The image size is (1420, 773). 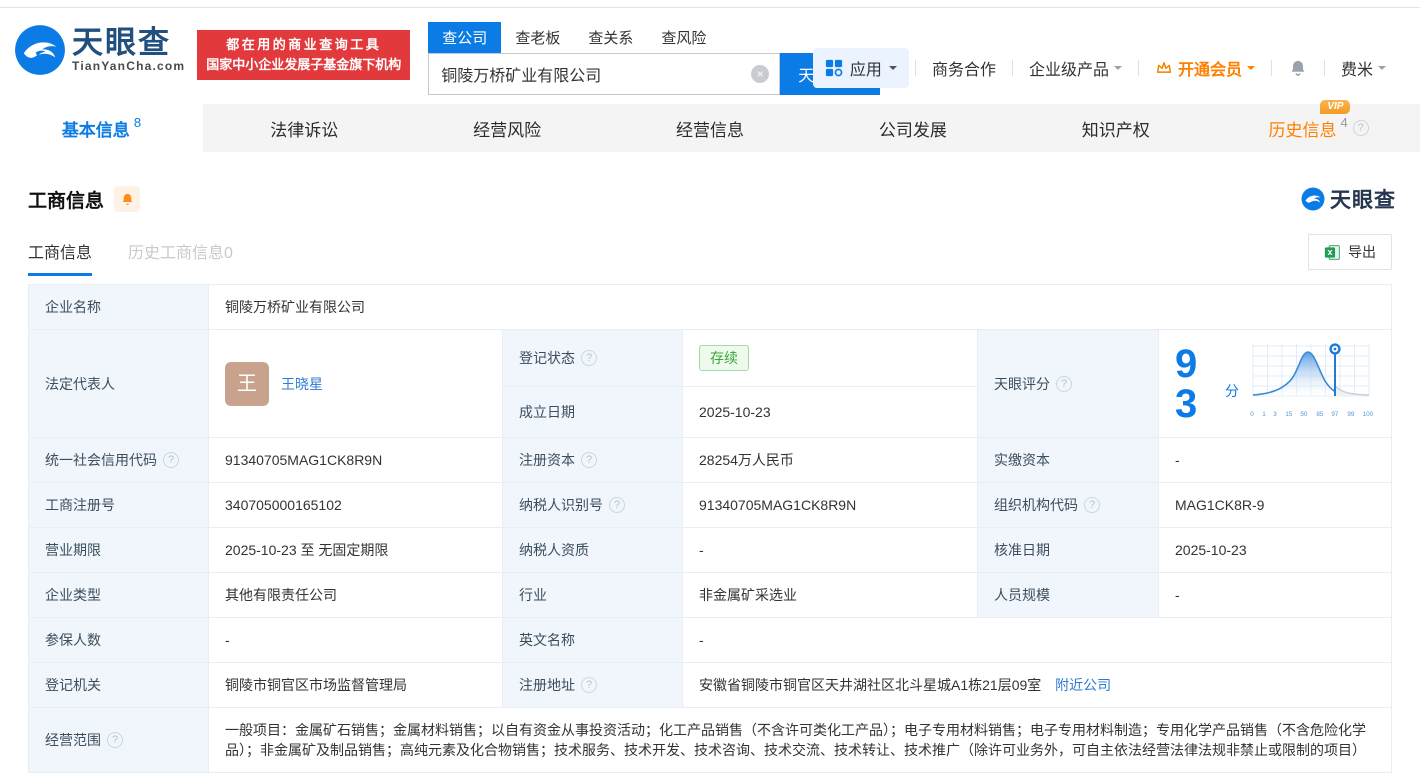 I want to click on field-label: 统一社会信用代码, so click(x=101, y=460).